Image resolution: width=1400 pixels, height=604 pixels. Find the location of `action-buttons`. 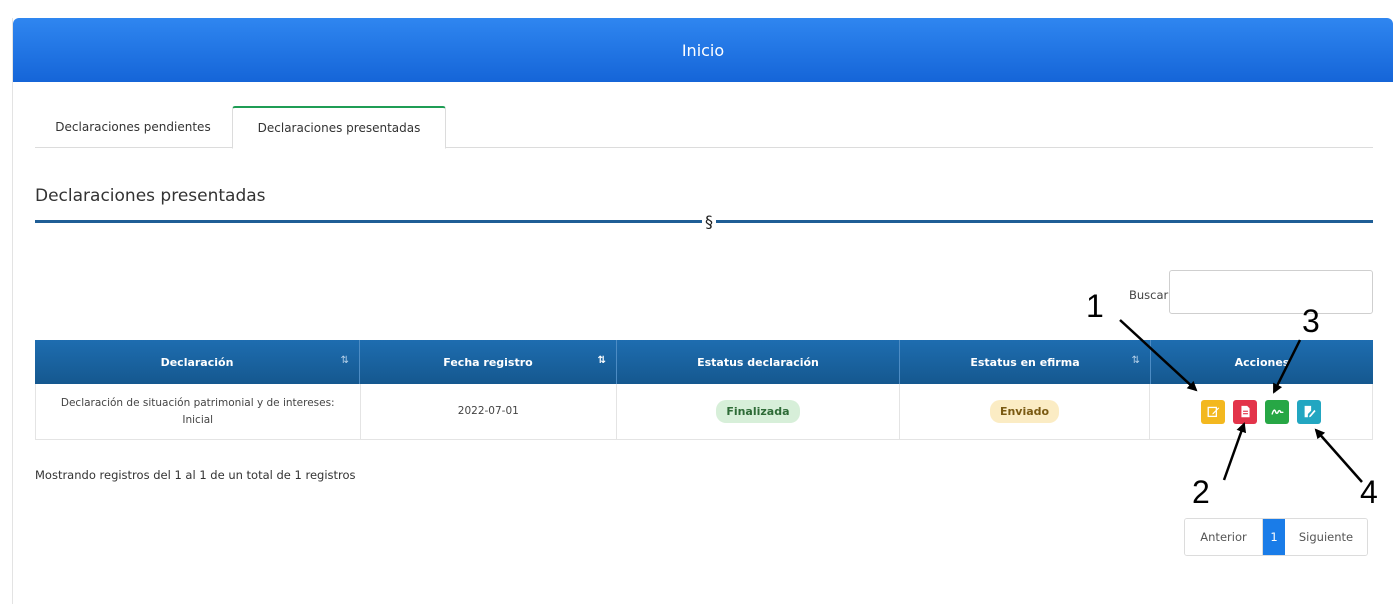

action-buttons is located at coordinates (1261, 411).